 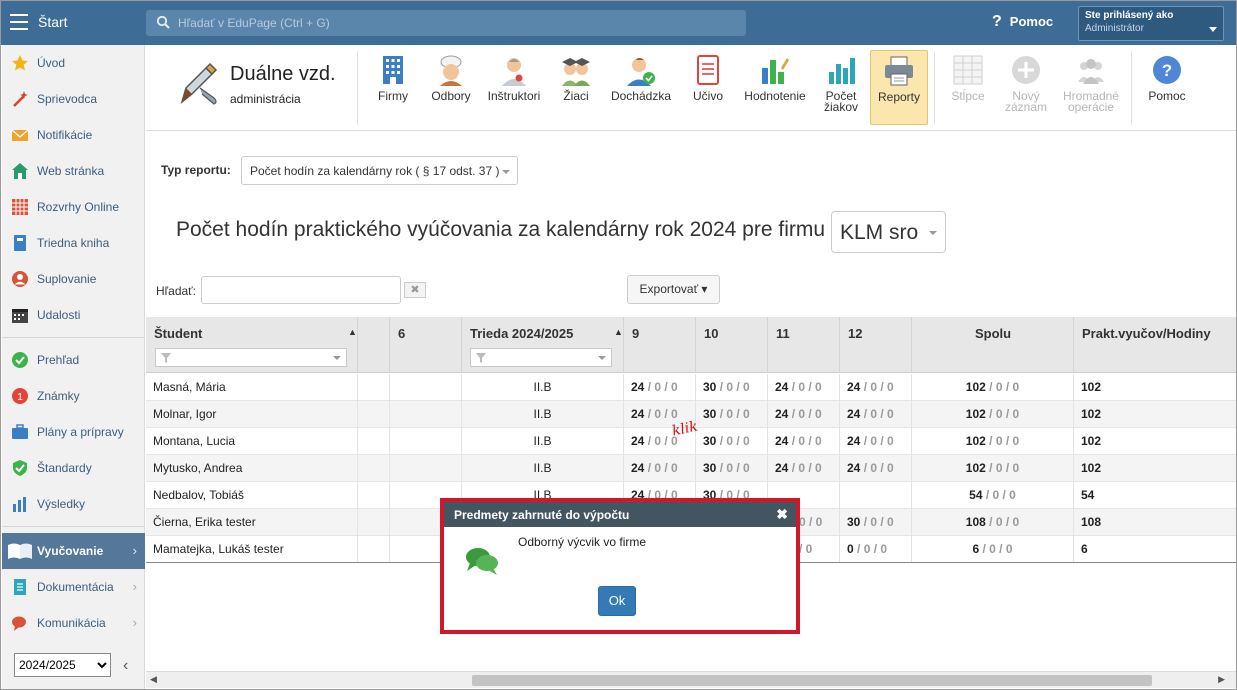 I want to click on trieda-filter, so click(x=541, y=357).